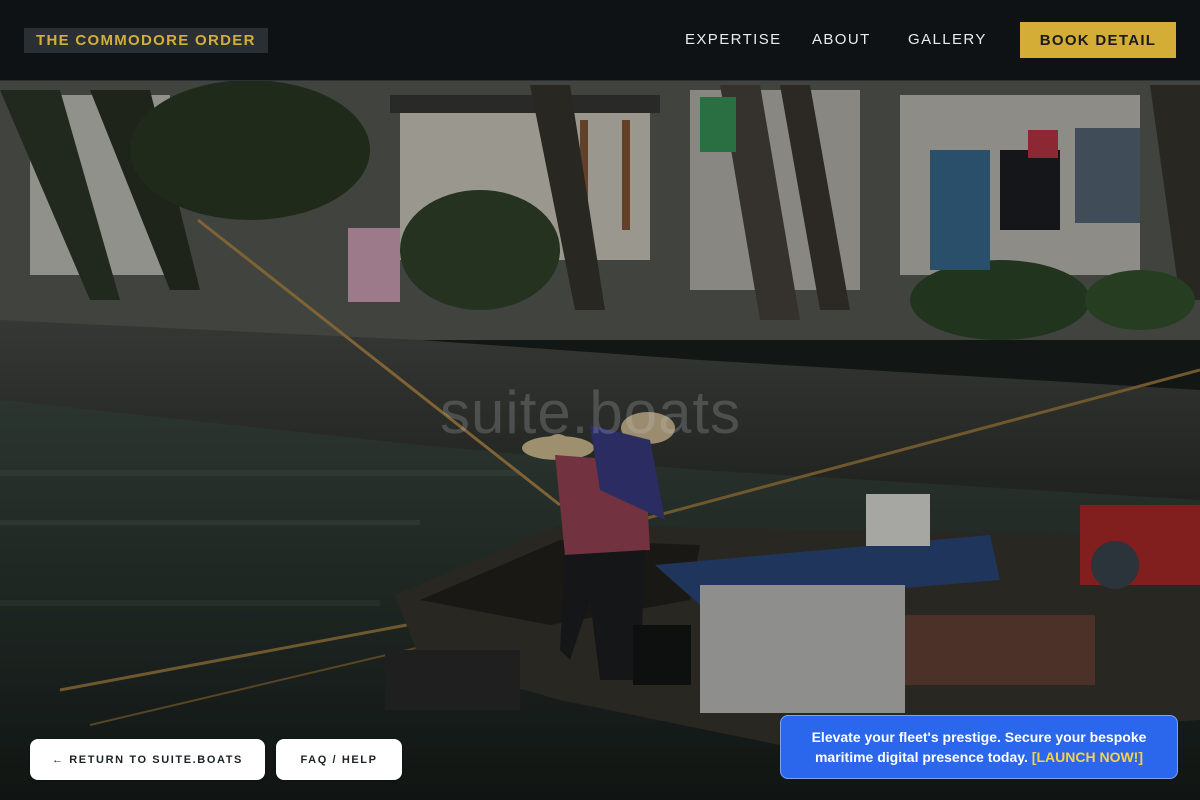 The height and width of the screenshot is (800, 1200). Describe the element at coordinates (146, 40) in the screenshot. I see `brand-logo: THE COMMODORE ORDER` at that location.